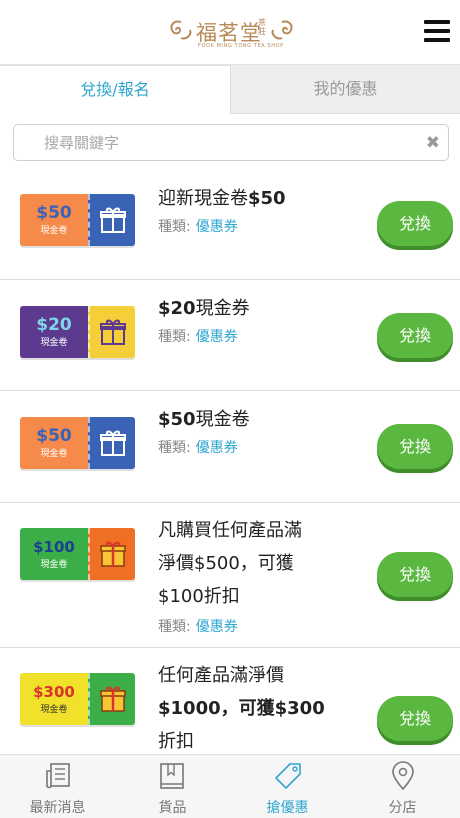 This screenshot has height=818, width=460. Describe the element at coordinates (54, 692) in the screenshot. I see `coupon-amount: $300` at that location.